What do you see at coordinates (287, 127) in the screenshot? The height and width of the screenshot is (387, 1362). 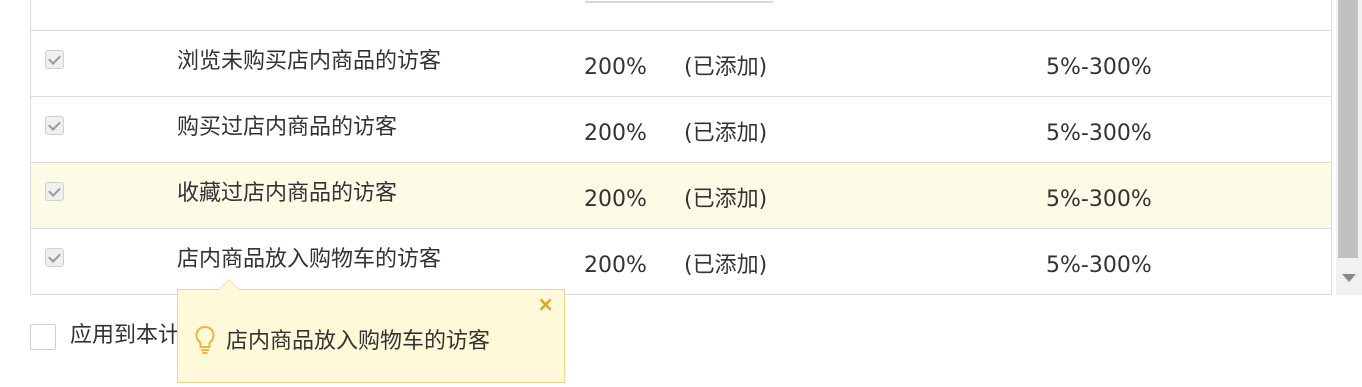 I see `audience-name: 购买过店内商品的访客` at bounding box center [287, 127].